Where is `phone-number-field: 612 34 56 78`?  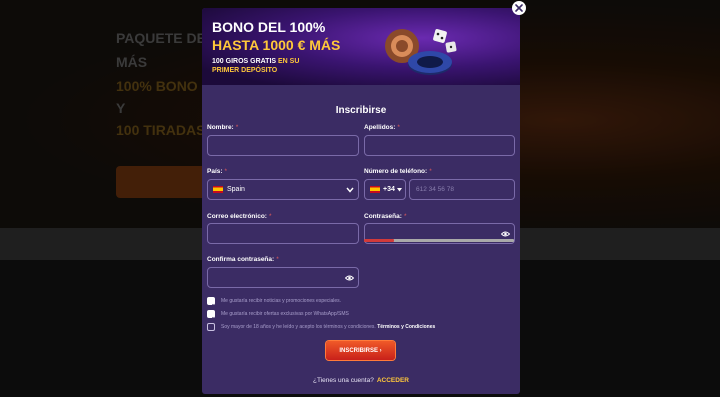
phone-number-field: 612 34 56 78 is located at coordinates (462, 189).